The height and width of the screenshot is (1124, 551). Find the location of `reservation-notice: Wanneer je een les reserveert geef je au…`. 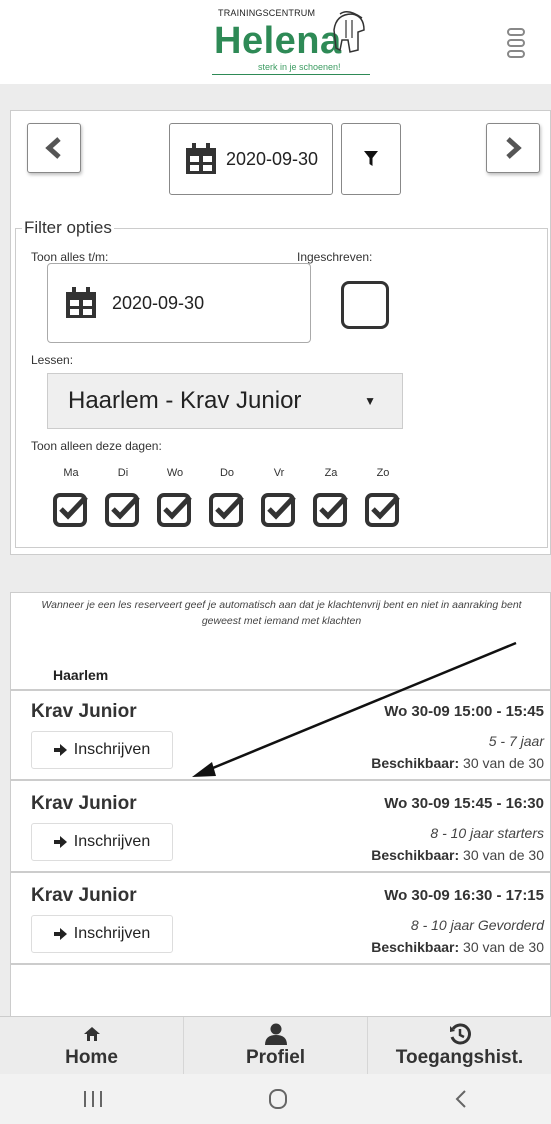

reservation-notice: Wanneer je een les reserveert geef je au… is located at coordinates (281, 613).